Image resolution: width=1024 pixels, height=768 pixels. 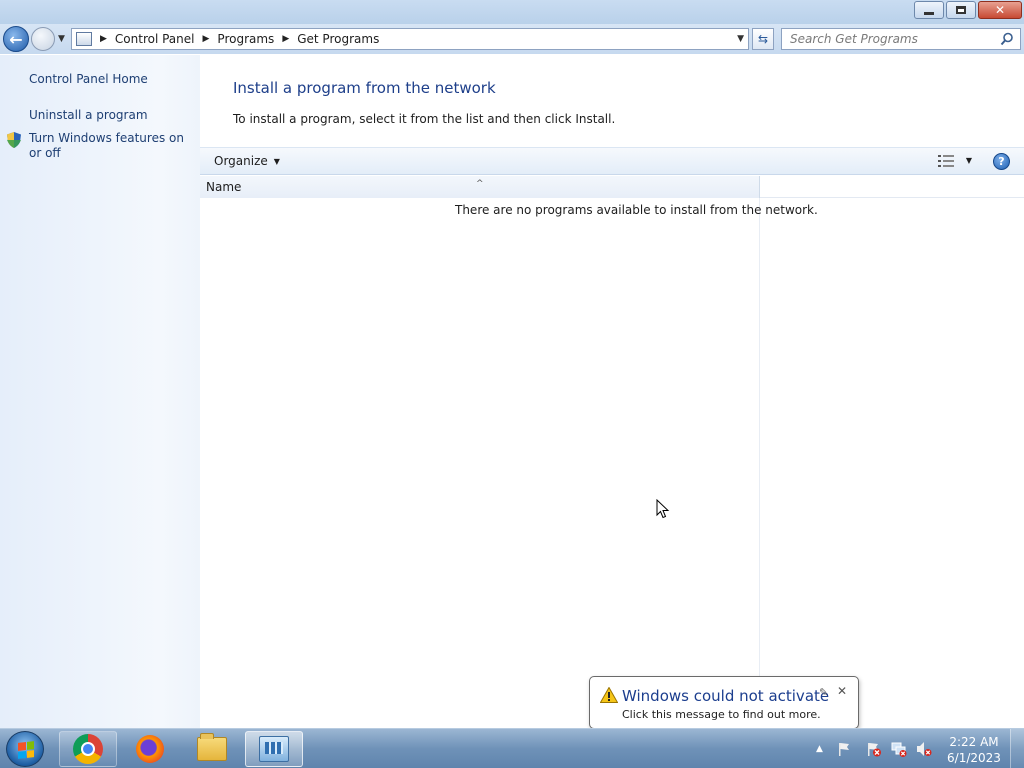 I want to click on start-button, so click(x=25, y=749).